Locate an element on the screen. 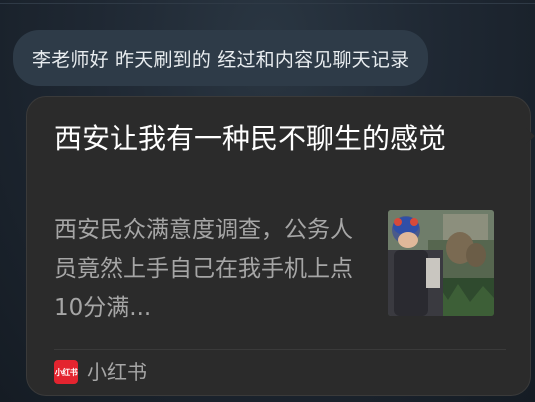 The image size is (535, 402). source-logo-text: 小红书 is located at coordinates (66, 372).